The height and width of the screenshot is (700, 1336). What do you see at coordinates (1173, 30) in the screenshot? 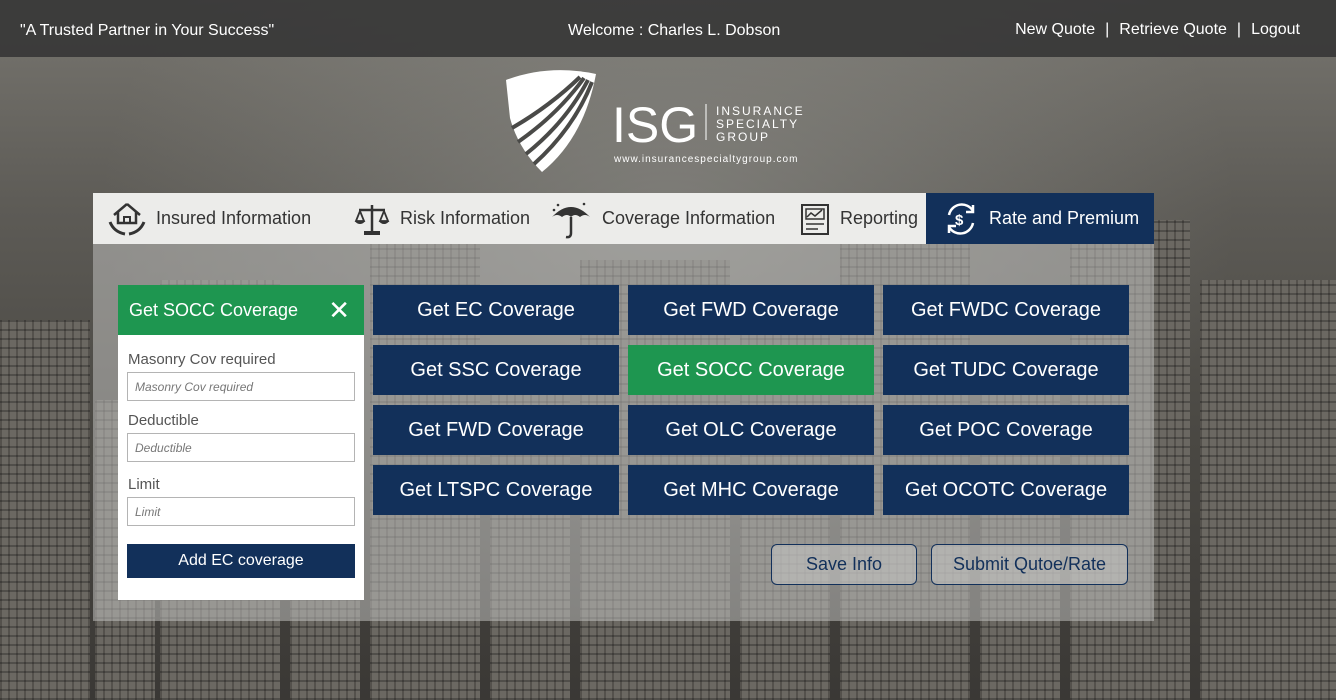
I see `retrieve-quote-link: Retrieve Quote` at bounding box center [1173, 30].